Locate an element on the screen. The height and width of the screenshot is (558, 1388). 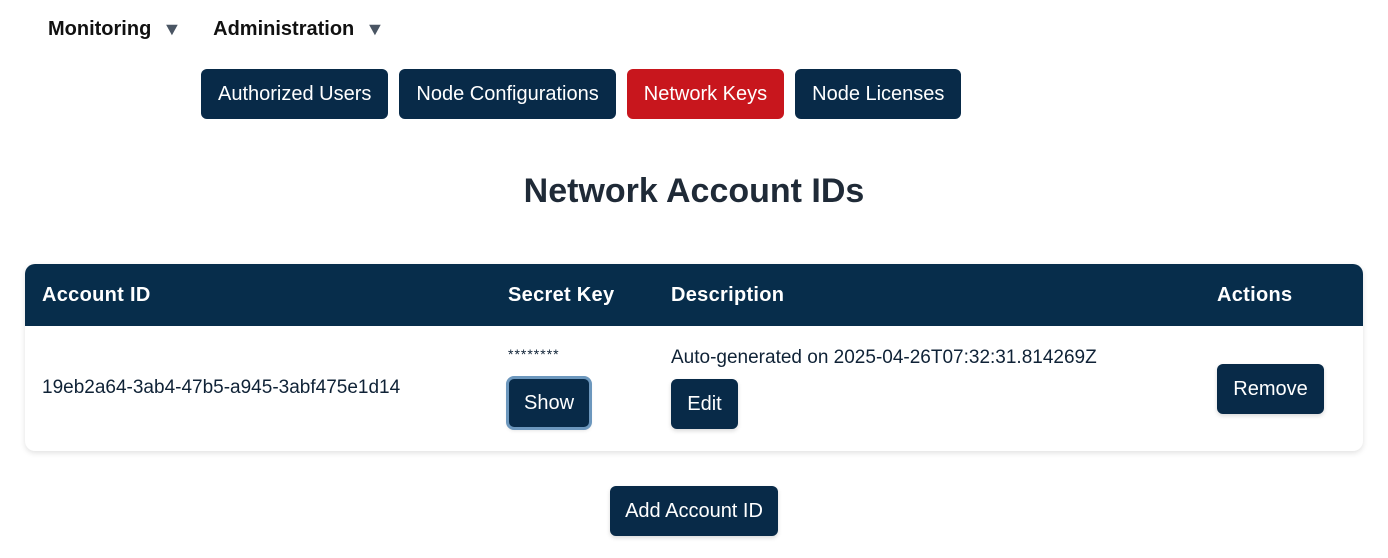
header-description: Description is located at coordinates (728, 295).